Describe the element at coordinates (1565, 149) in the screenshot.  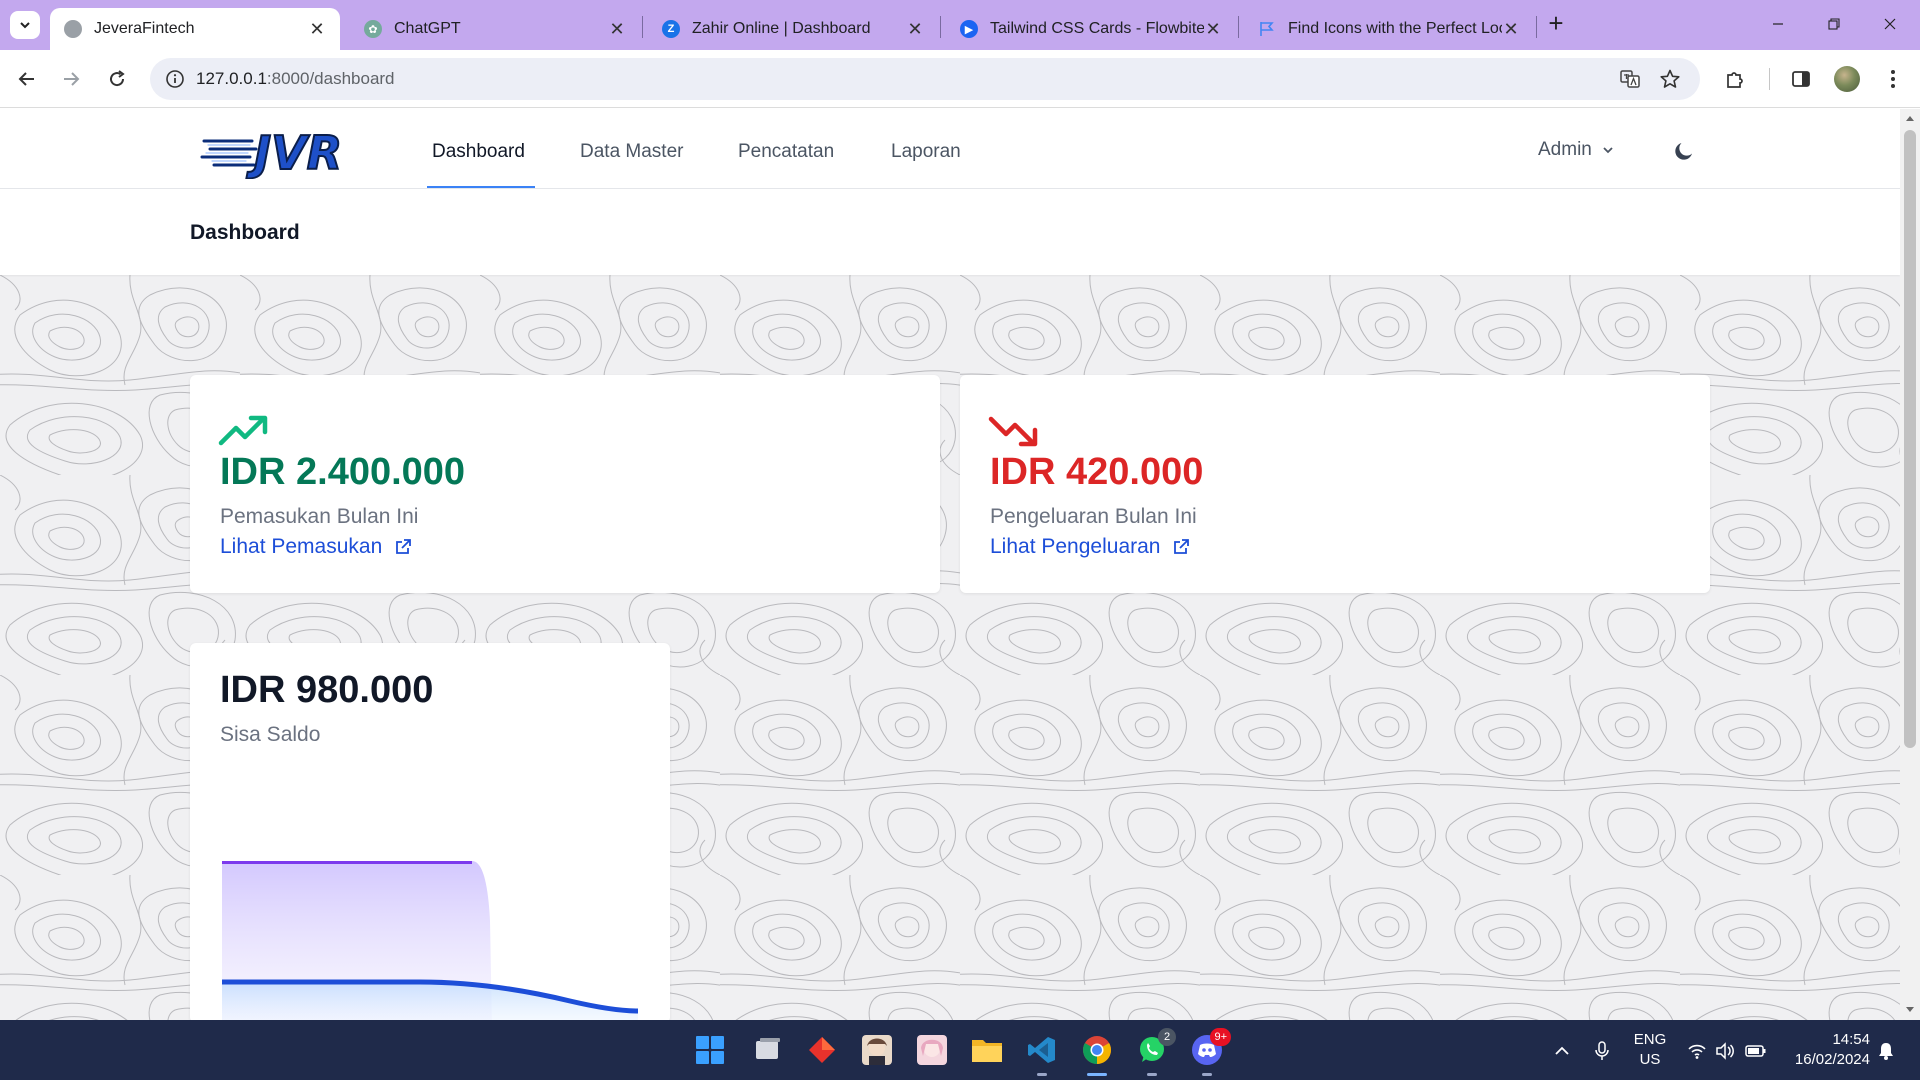
I see `user-menu-label: Admin` at that location.